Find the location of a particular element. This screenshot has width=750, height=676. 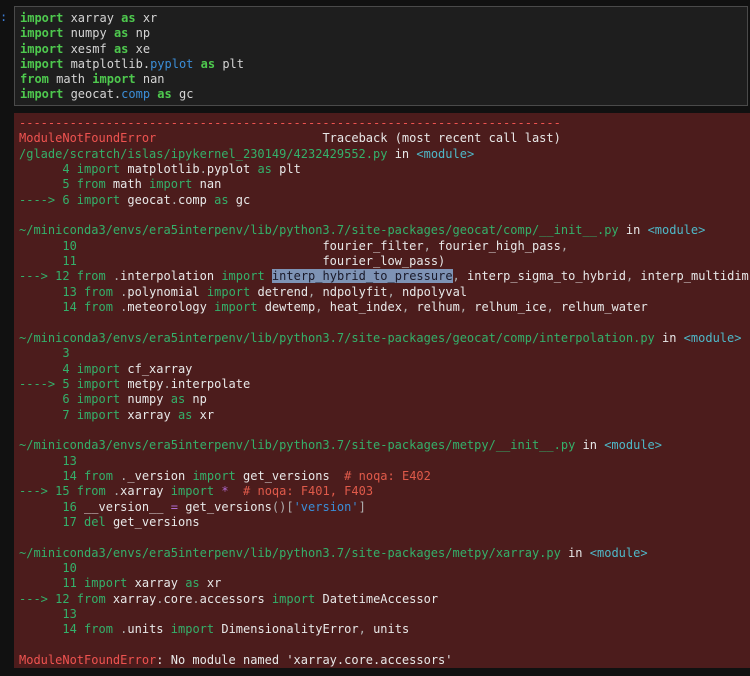

token: numpy is located at coordinates (145, 399).